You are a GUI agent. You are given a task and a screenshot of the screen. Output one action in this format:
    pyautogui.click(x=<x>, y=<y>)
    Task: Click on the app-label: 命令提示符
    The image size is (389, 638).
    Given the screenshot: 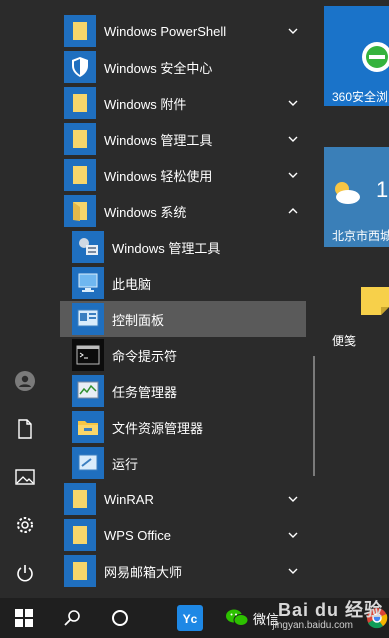 What is the action you would take?
    pyautogui.click(x=145, y=356)
    